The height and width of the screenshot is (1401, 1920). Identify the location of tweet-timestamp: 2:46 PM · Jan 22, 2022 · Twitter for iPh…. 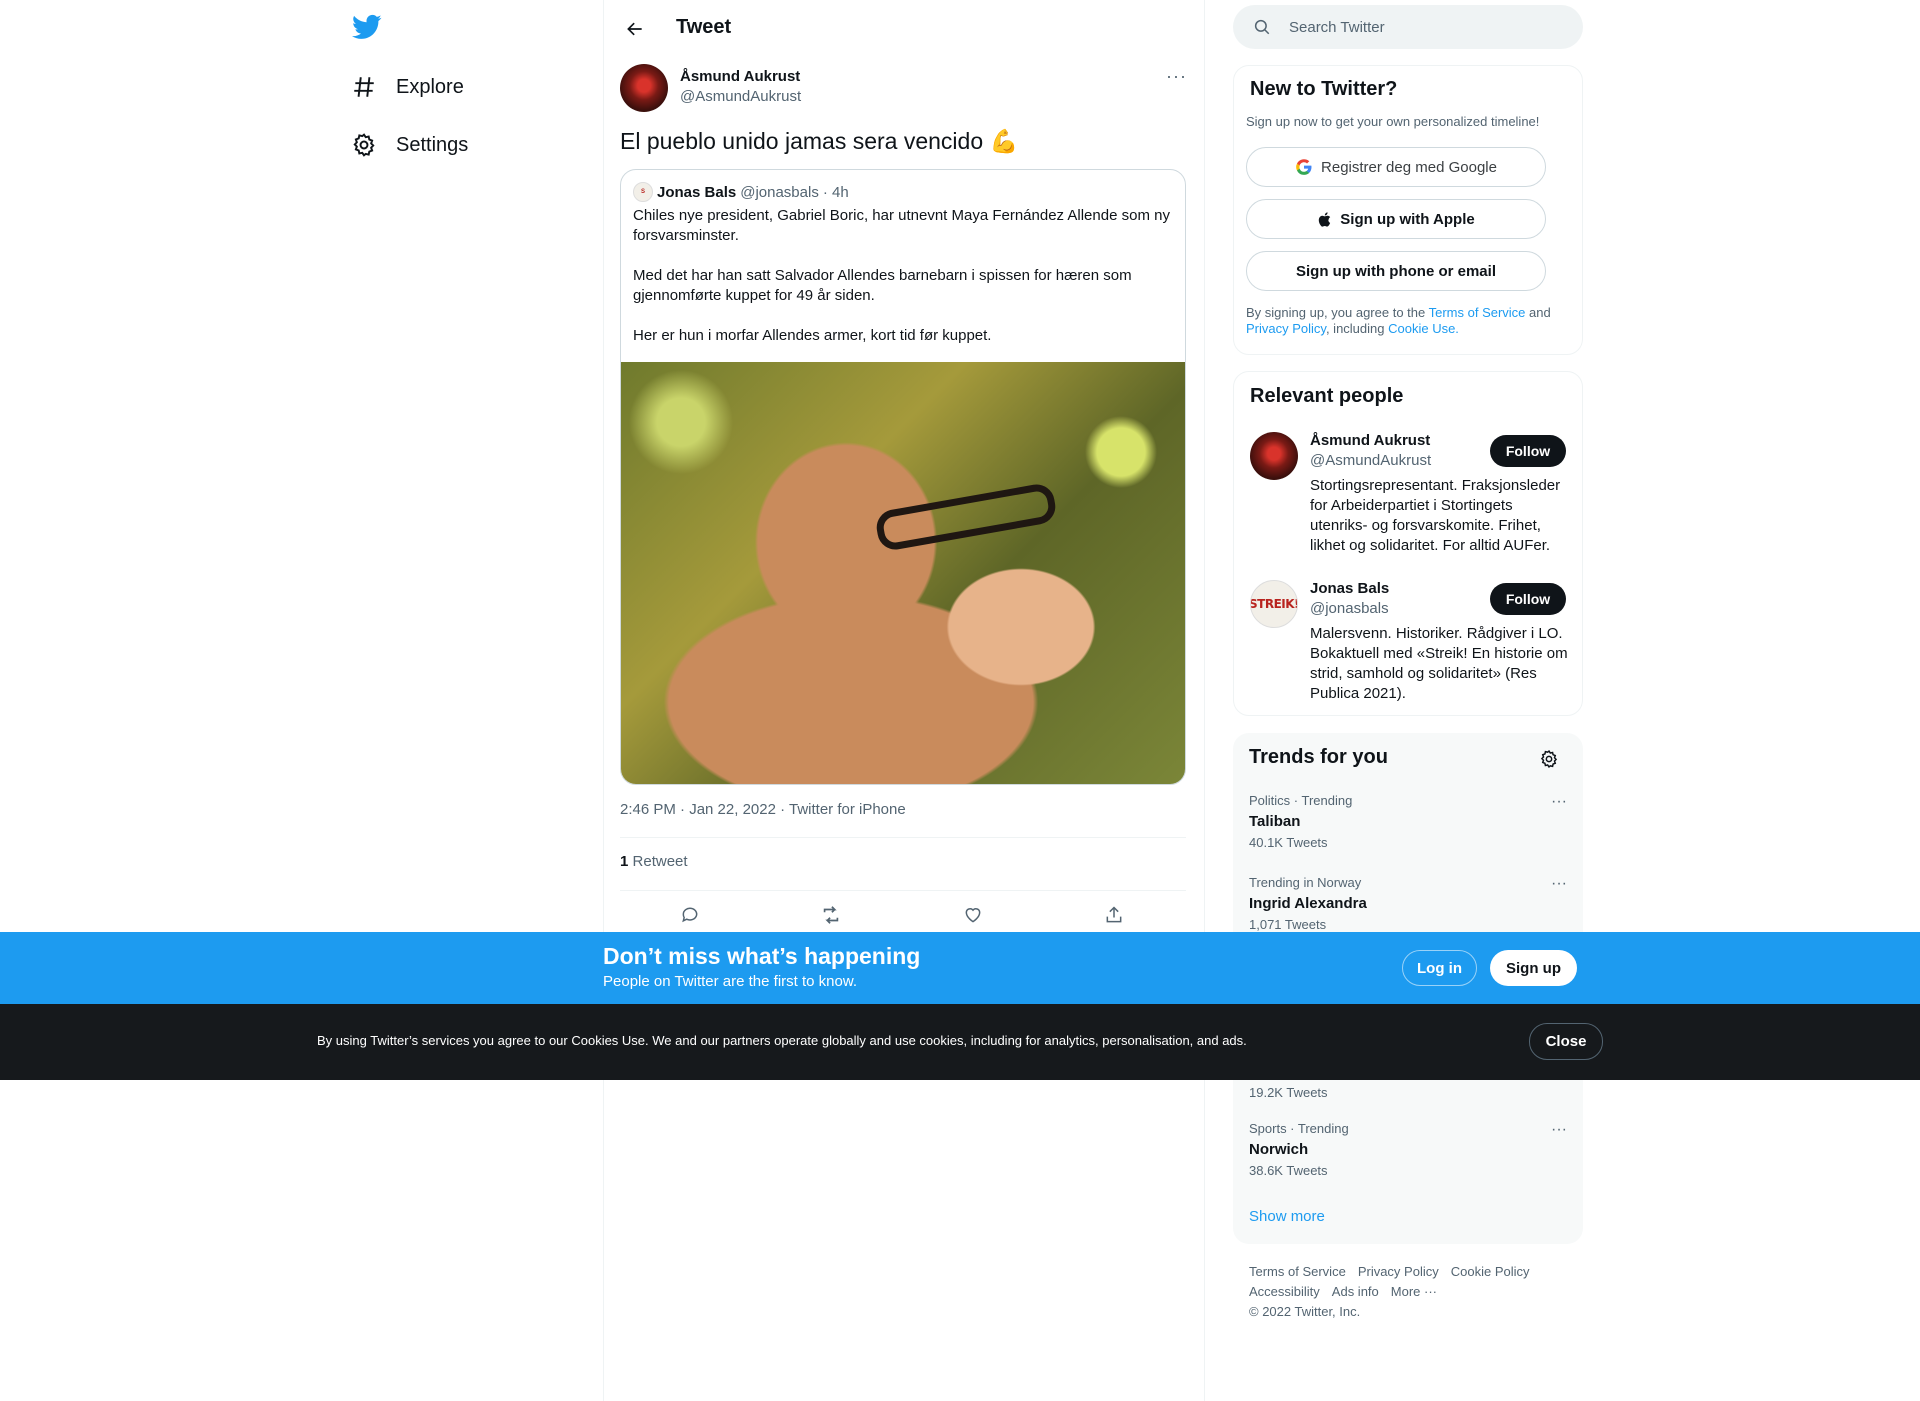
(763, 809).